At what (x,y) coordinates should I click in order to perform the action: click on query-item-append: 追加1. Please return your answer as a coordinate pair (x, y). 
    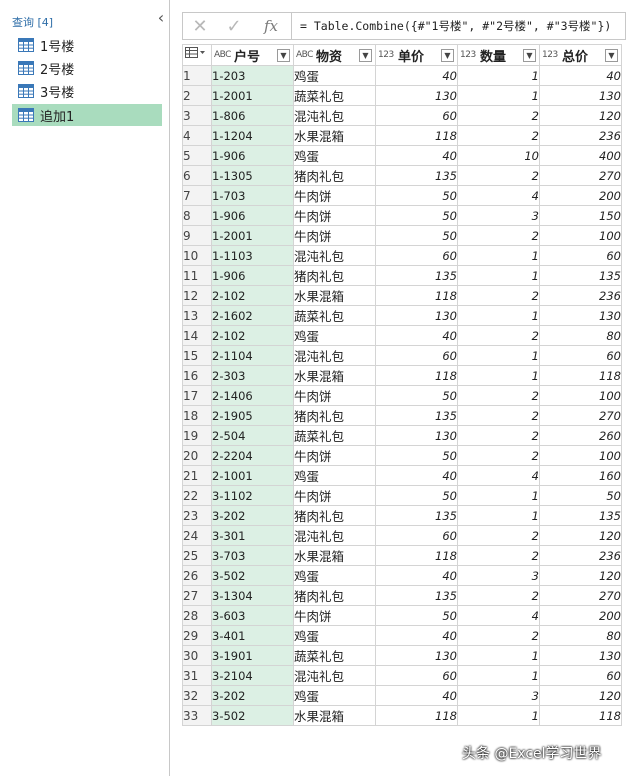
    Looking at the image, I should click on (87, 115).